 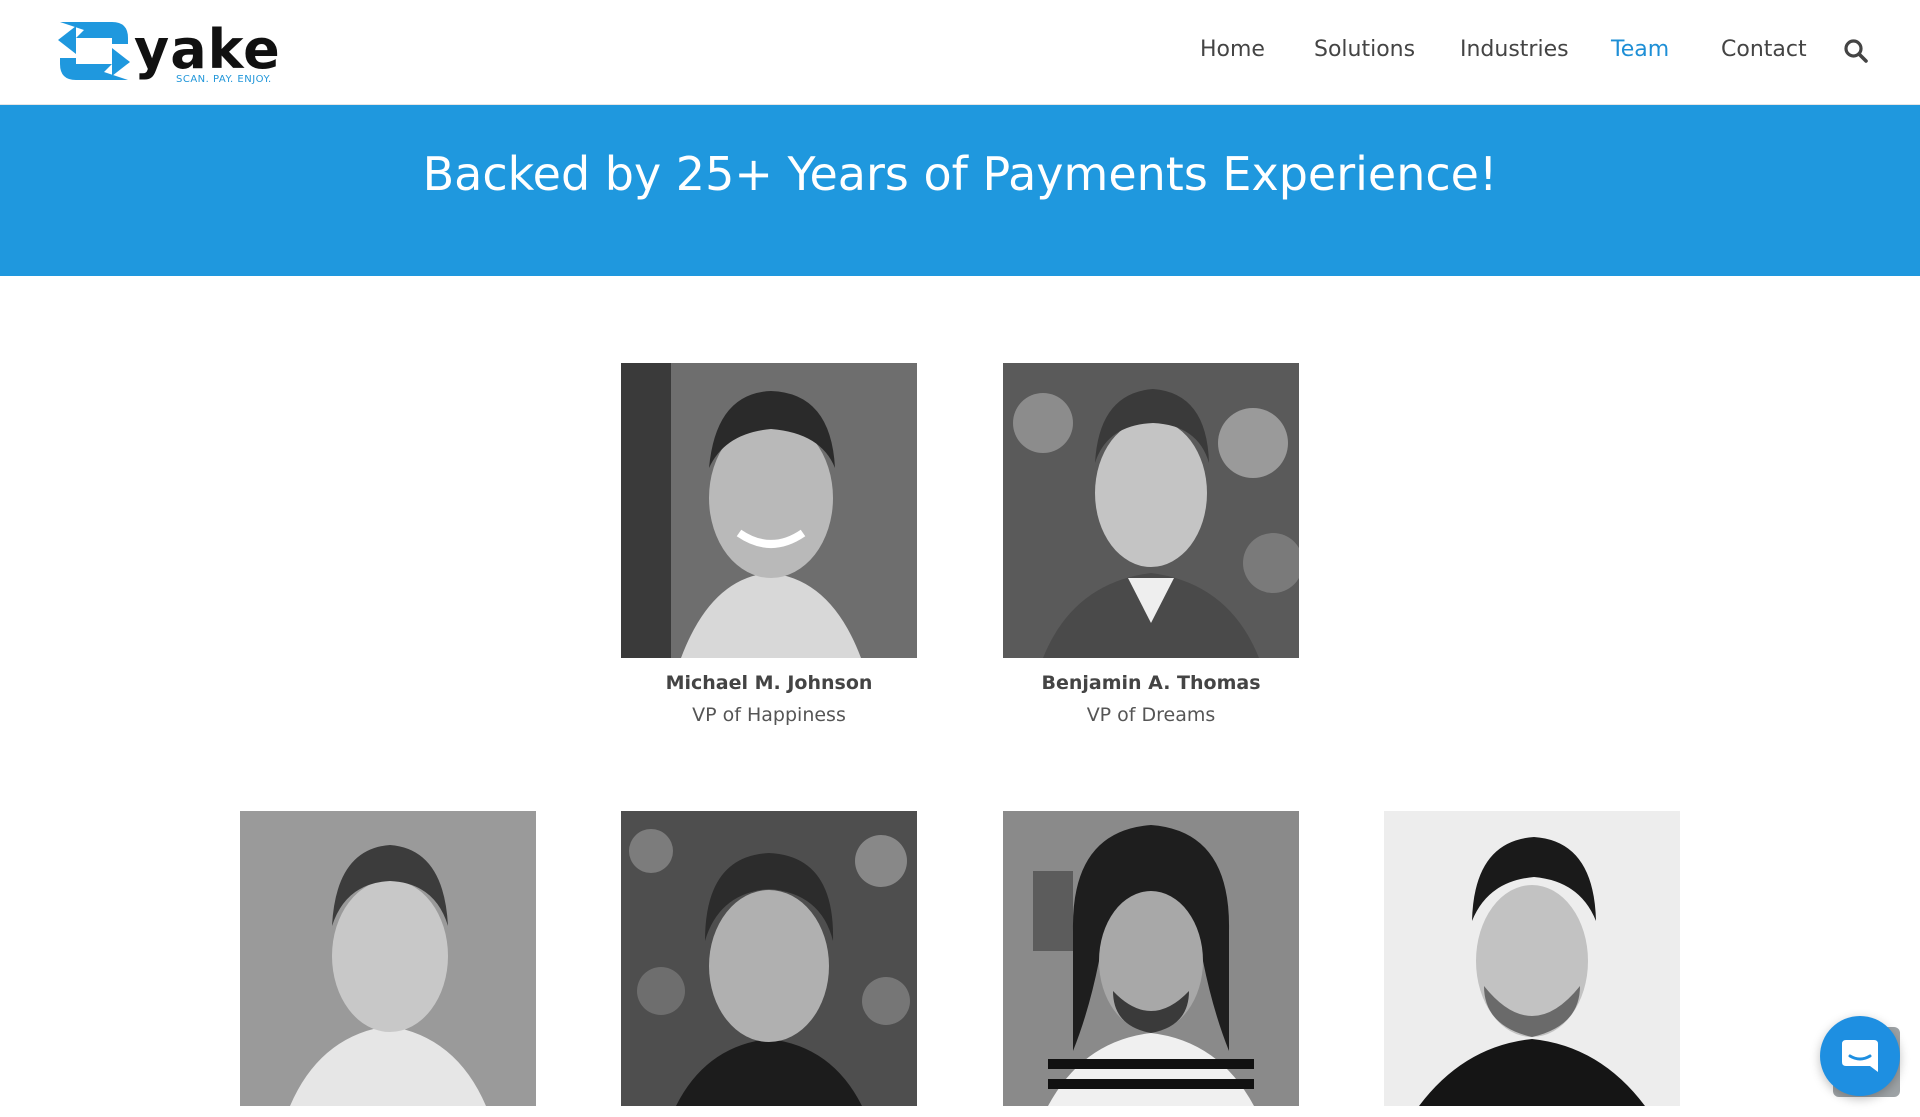 What do you see at coordinates (94, 51) in the screenshot?
I see `logo-arrows-icon` at bounding box center [94, 51].